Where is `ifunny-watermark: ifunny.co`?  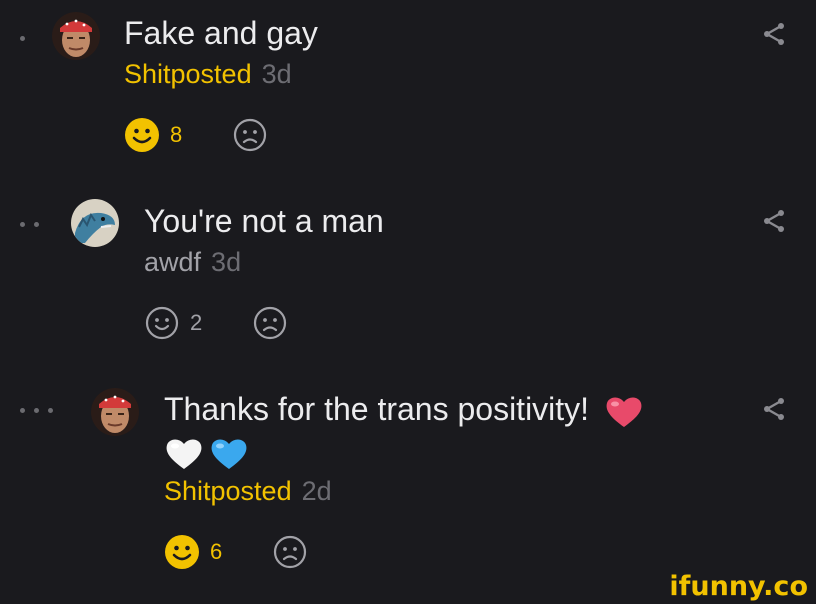
ifunny-watermark: ifunny.co is located at coordinates (738, 586).